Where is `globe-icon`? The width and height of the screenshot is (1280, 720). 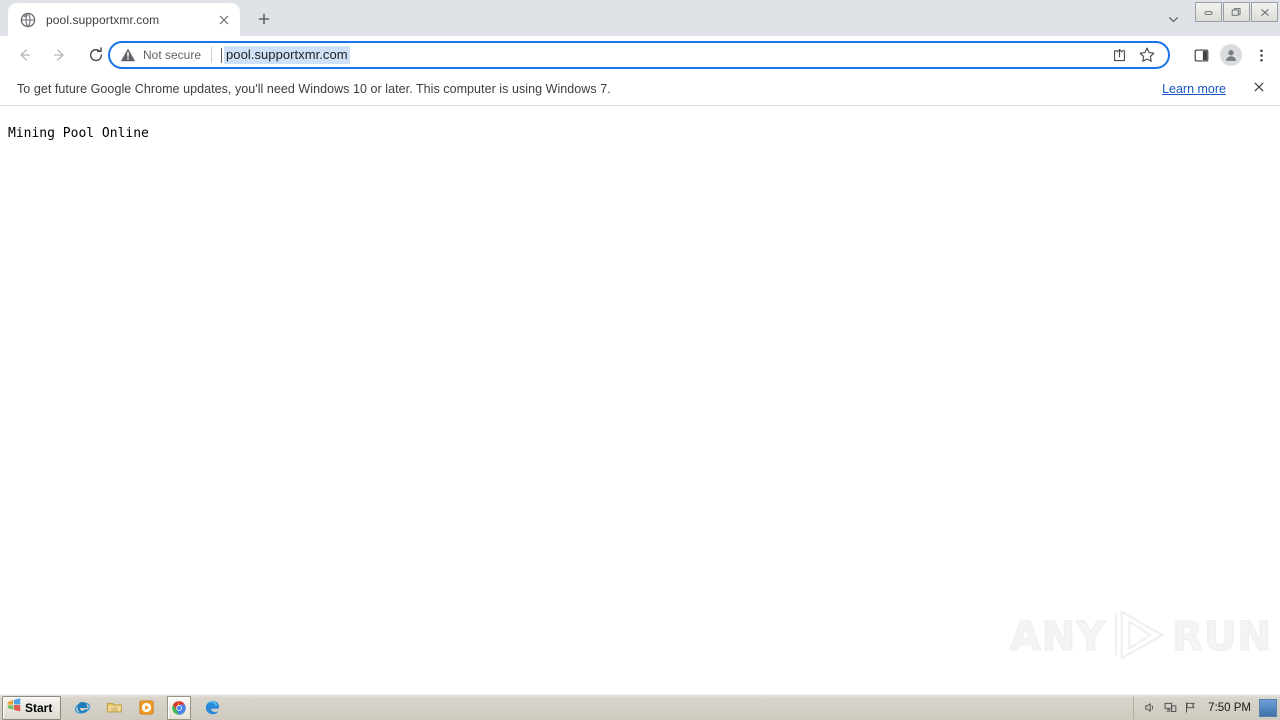 globe-icon is located at coordinates (28, 20).